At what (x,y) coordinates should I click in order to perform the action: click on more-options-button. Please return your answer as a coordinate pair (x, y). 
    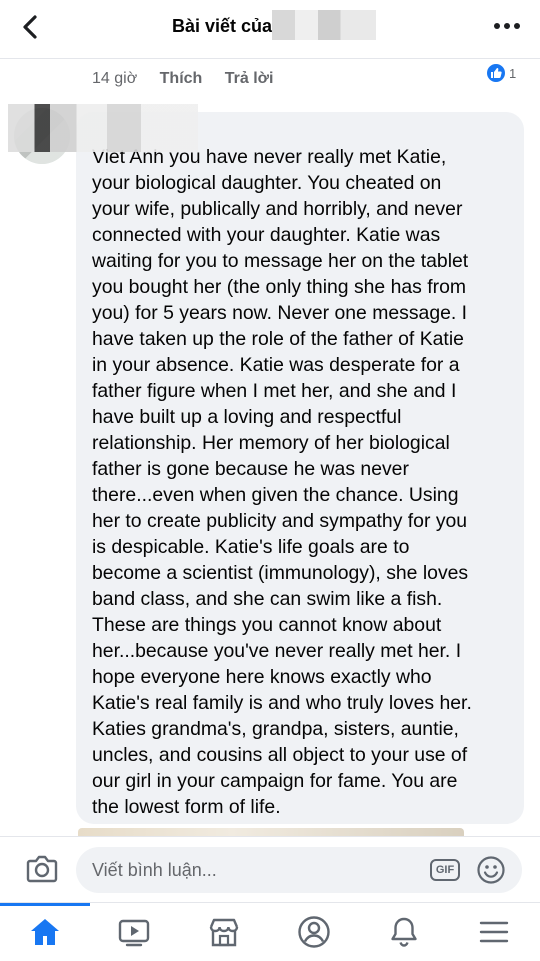
    Looking at the image, I should click on (507, 26).